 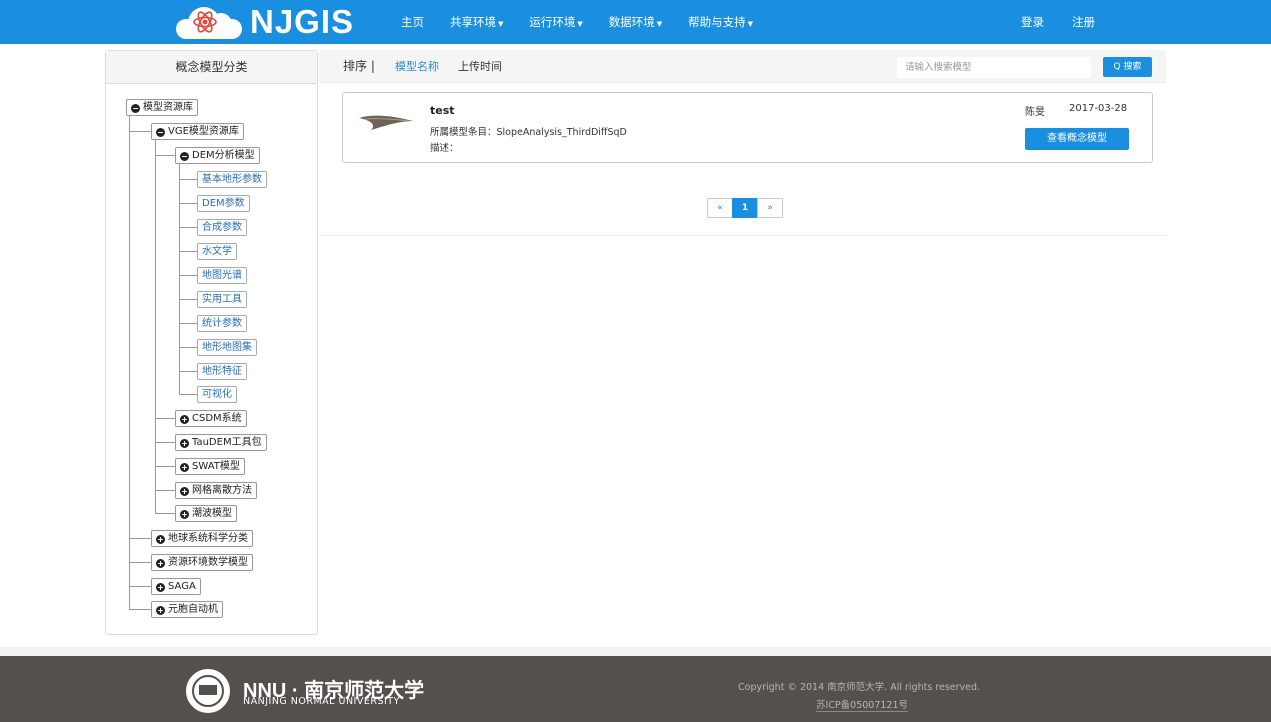 I want to click on nnu-english-name: NANJING NORMAL UNIVERSITY, so click(x=321, y=701).